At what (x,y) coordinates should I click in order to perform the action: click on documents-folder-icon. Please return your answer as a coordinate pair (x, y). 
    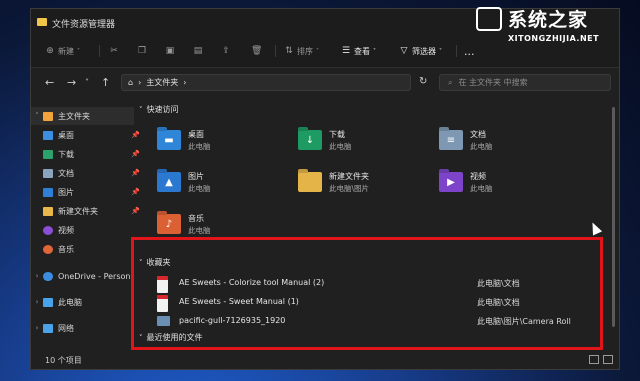
    Looking at the image, I should click on (48, 173).